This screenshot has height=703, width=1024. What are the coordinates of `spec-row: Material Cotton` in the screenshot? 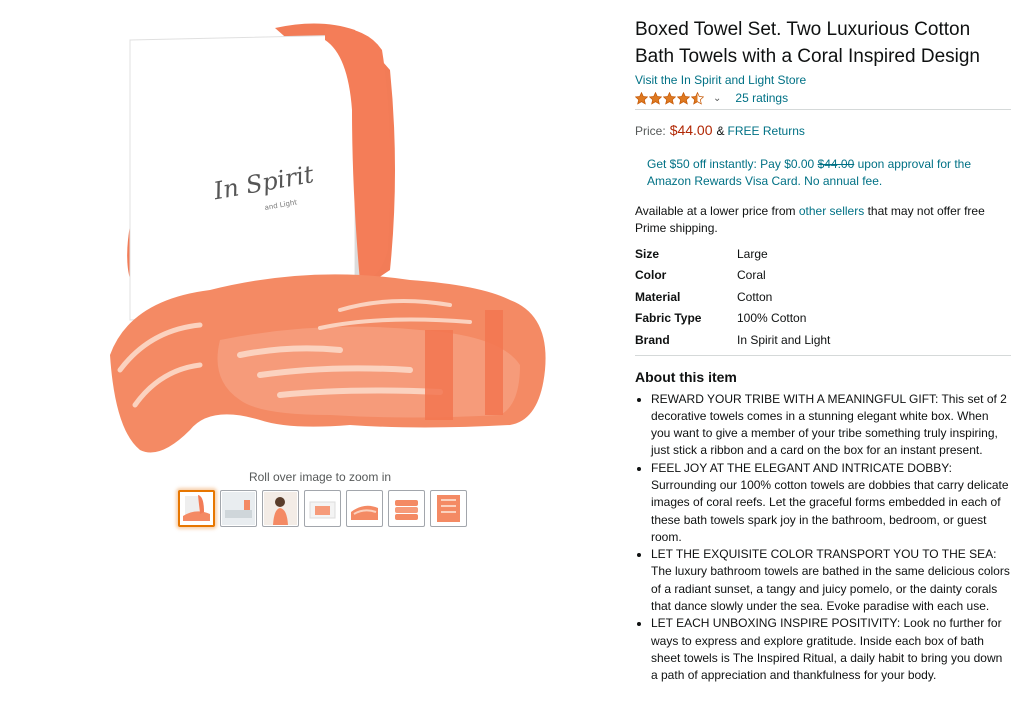 It's located at (732, 297).